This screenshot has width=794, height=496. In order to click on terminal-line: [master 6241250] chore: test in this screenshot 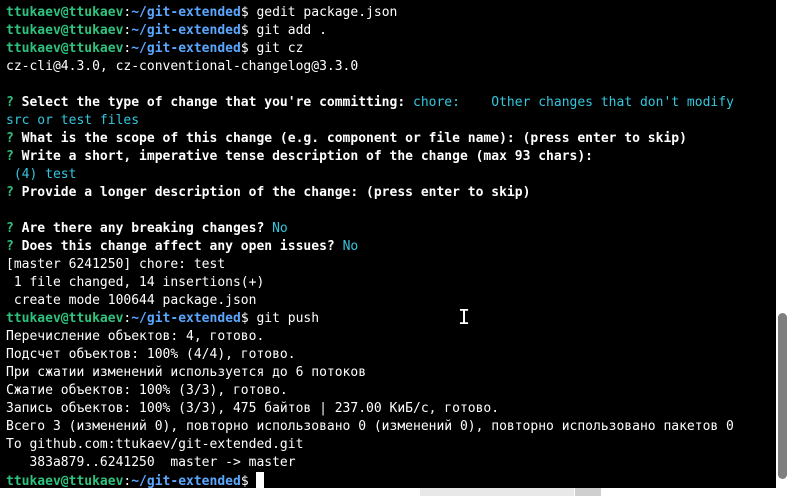, I will do `click(391, 265)`.